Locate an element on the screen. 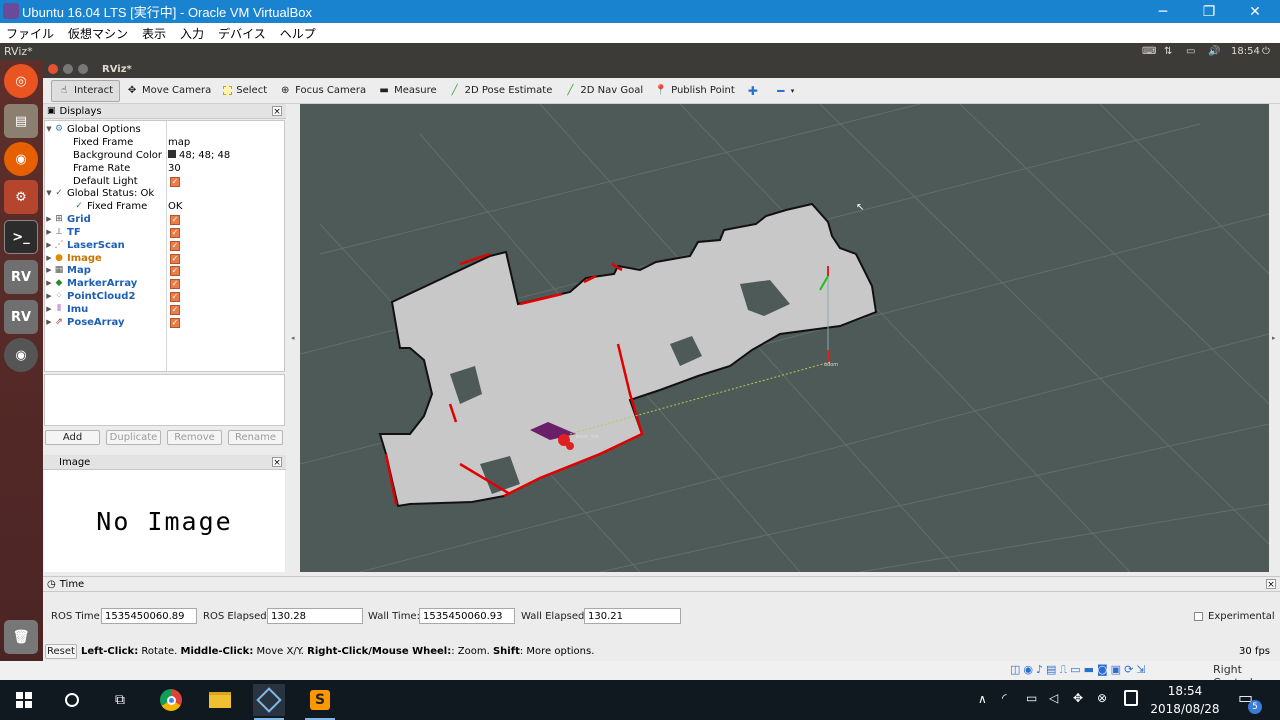  publish-point-tool: 📍 Publish Point is located at coordinates (695, 91).